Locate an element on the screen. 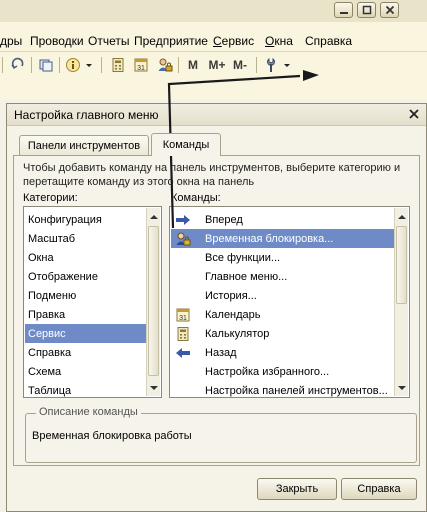 This screenshot has height=512, width=427. list-item: Окна is located at coordinates (85, 257).